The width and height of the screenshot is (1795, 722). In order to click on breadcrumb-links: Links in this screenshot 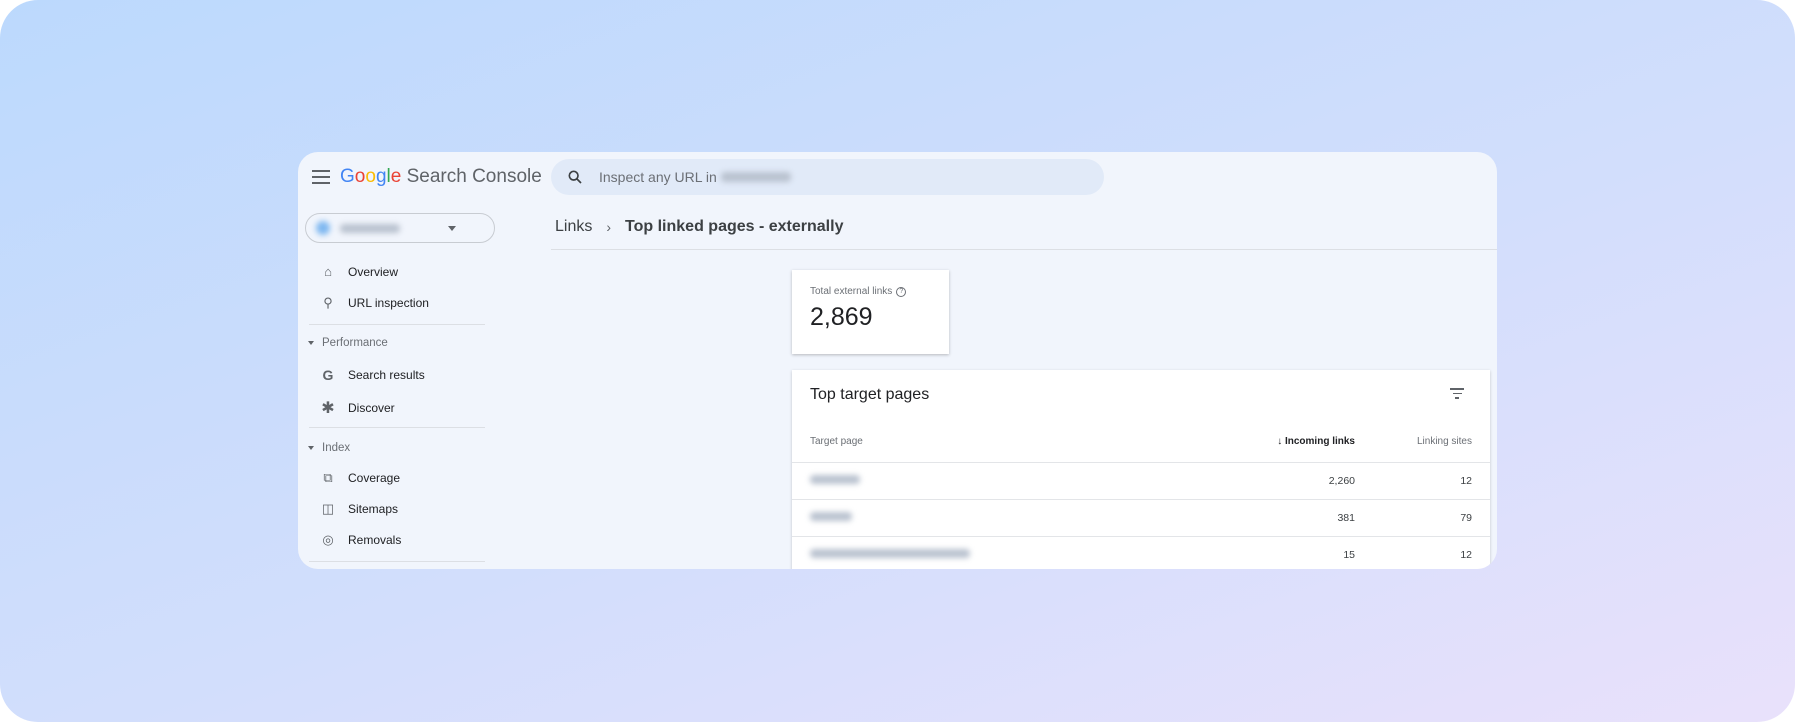, I will do `click(573, 227)`.